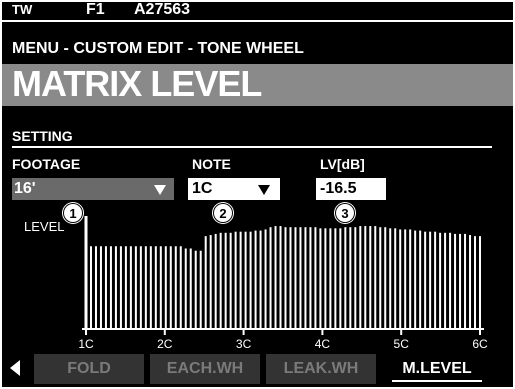  Describe the element at coordinates (86, 344) in the screenshot. I see `x-tick-label: 1C` at that location.